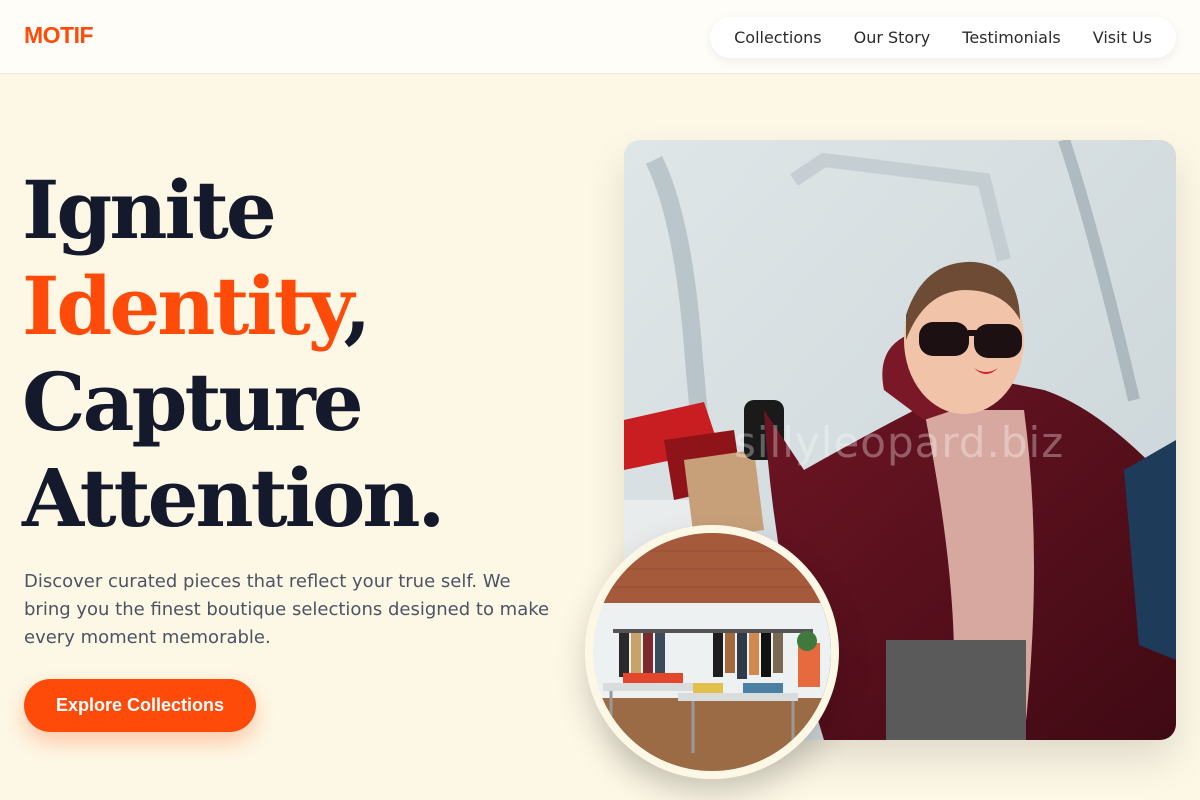 The image size is (1200, 800). I want to click on nav-link-visit-us: Visit Us, so click(1122, 37).